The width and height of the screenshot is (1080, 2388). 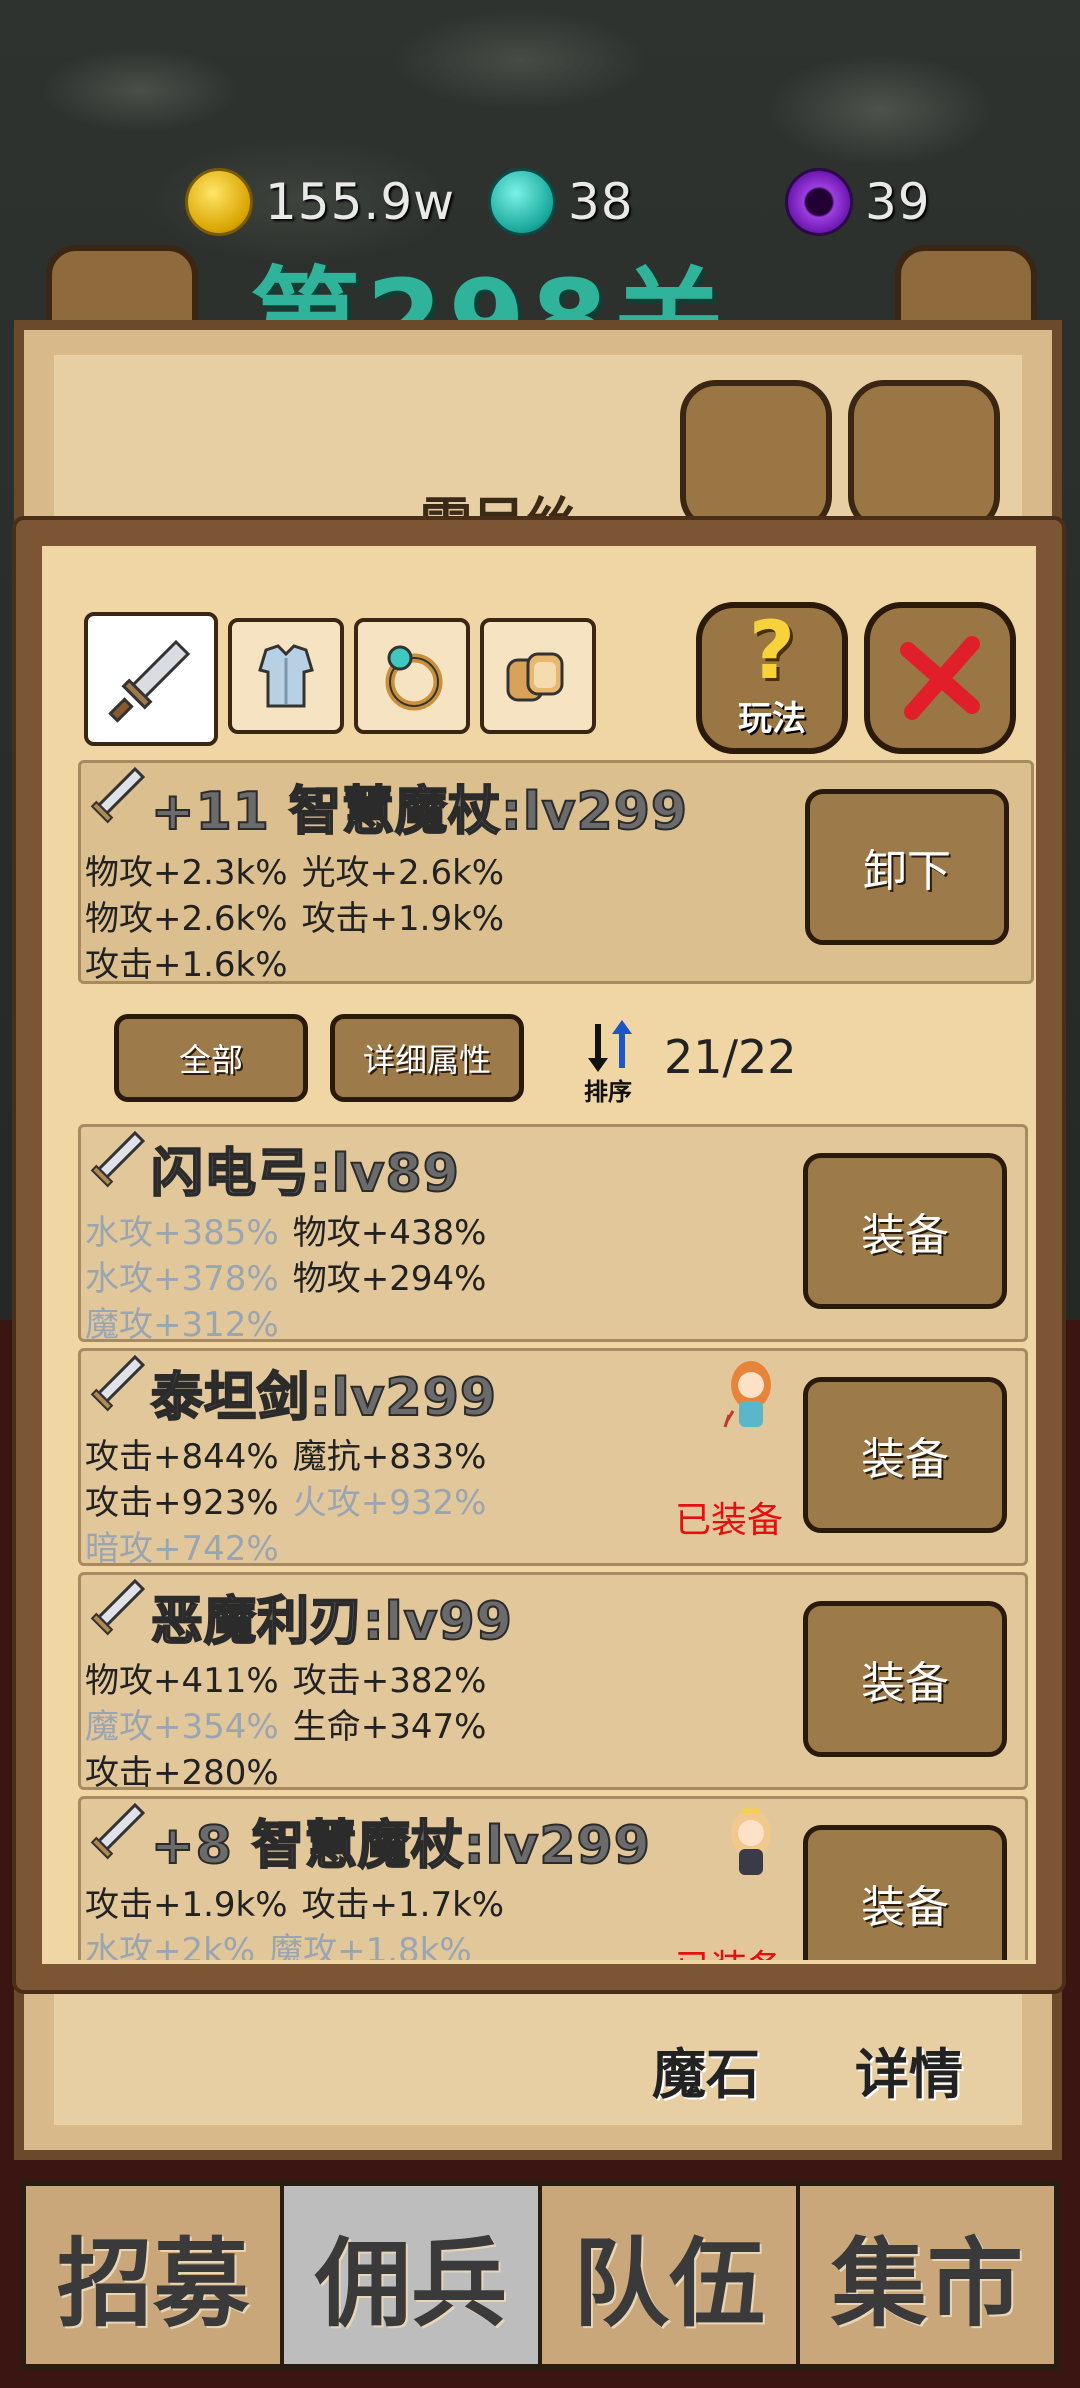 What do you see at coordinates (292, 1723) in the screenshot?
I see `stats-row: 魔攻+354% 生命+347%` at bounding box center [292, 1723].